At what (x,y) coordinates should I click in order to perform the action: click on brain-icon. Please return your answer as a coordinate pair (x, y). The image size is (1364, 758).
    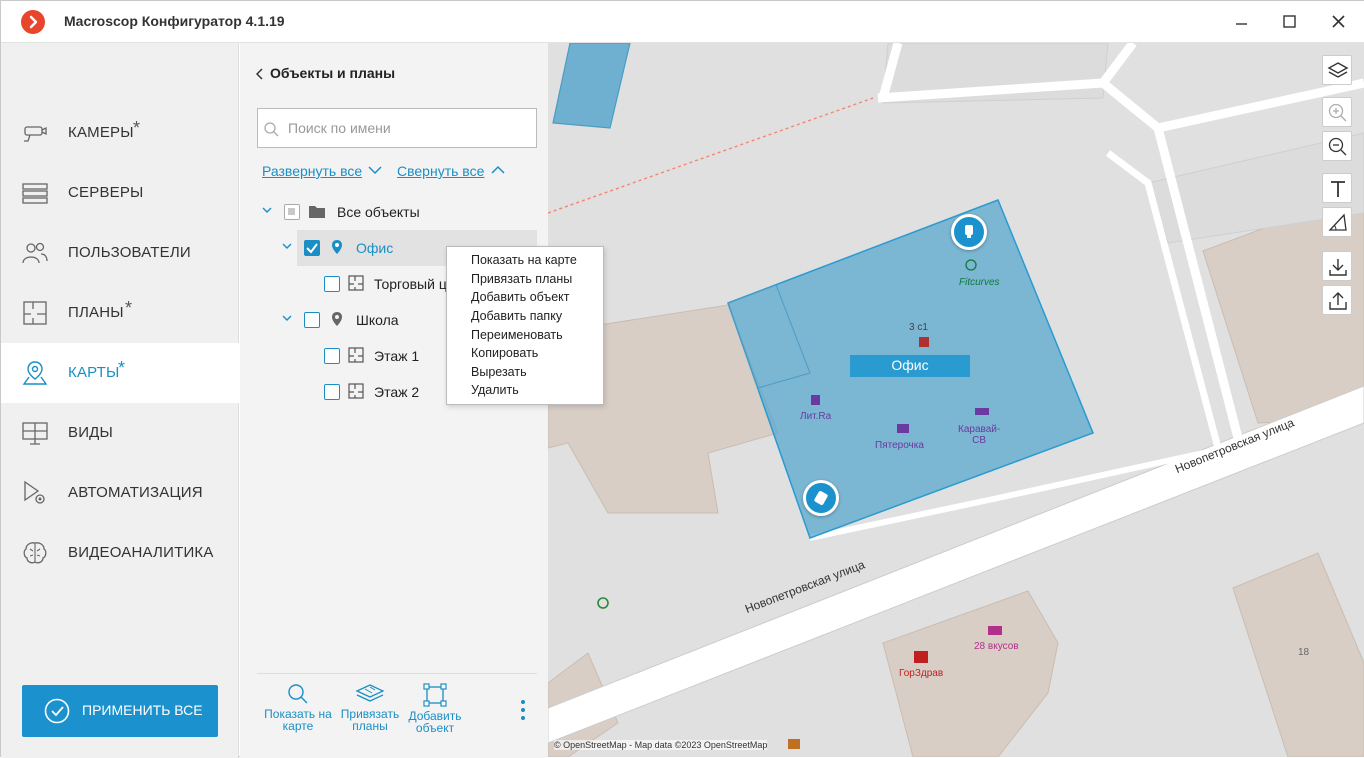
    Looking at the image, I should click on (35, 553).